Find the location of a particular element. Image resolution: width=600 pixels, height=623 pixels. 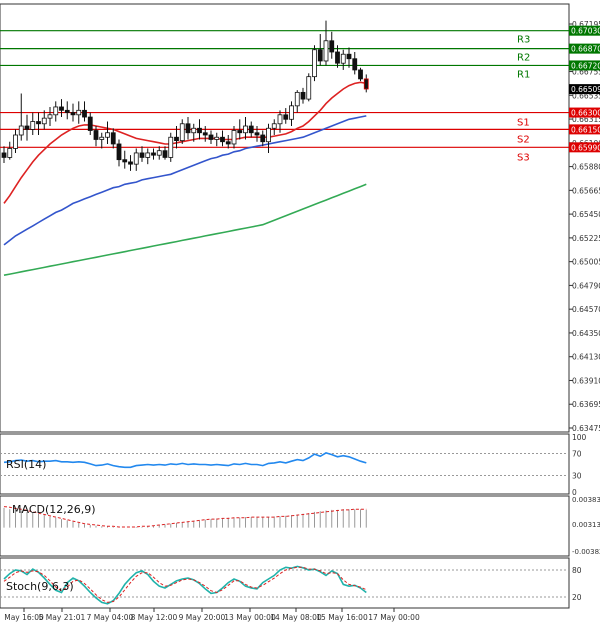

level-name-r2: R2 is located at coordinates (523, 58).